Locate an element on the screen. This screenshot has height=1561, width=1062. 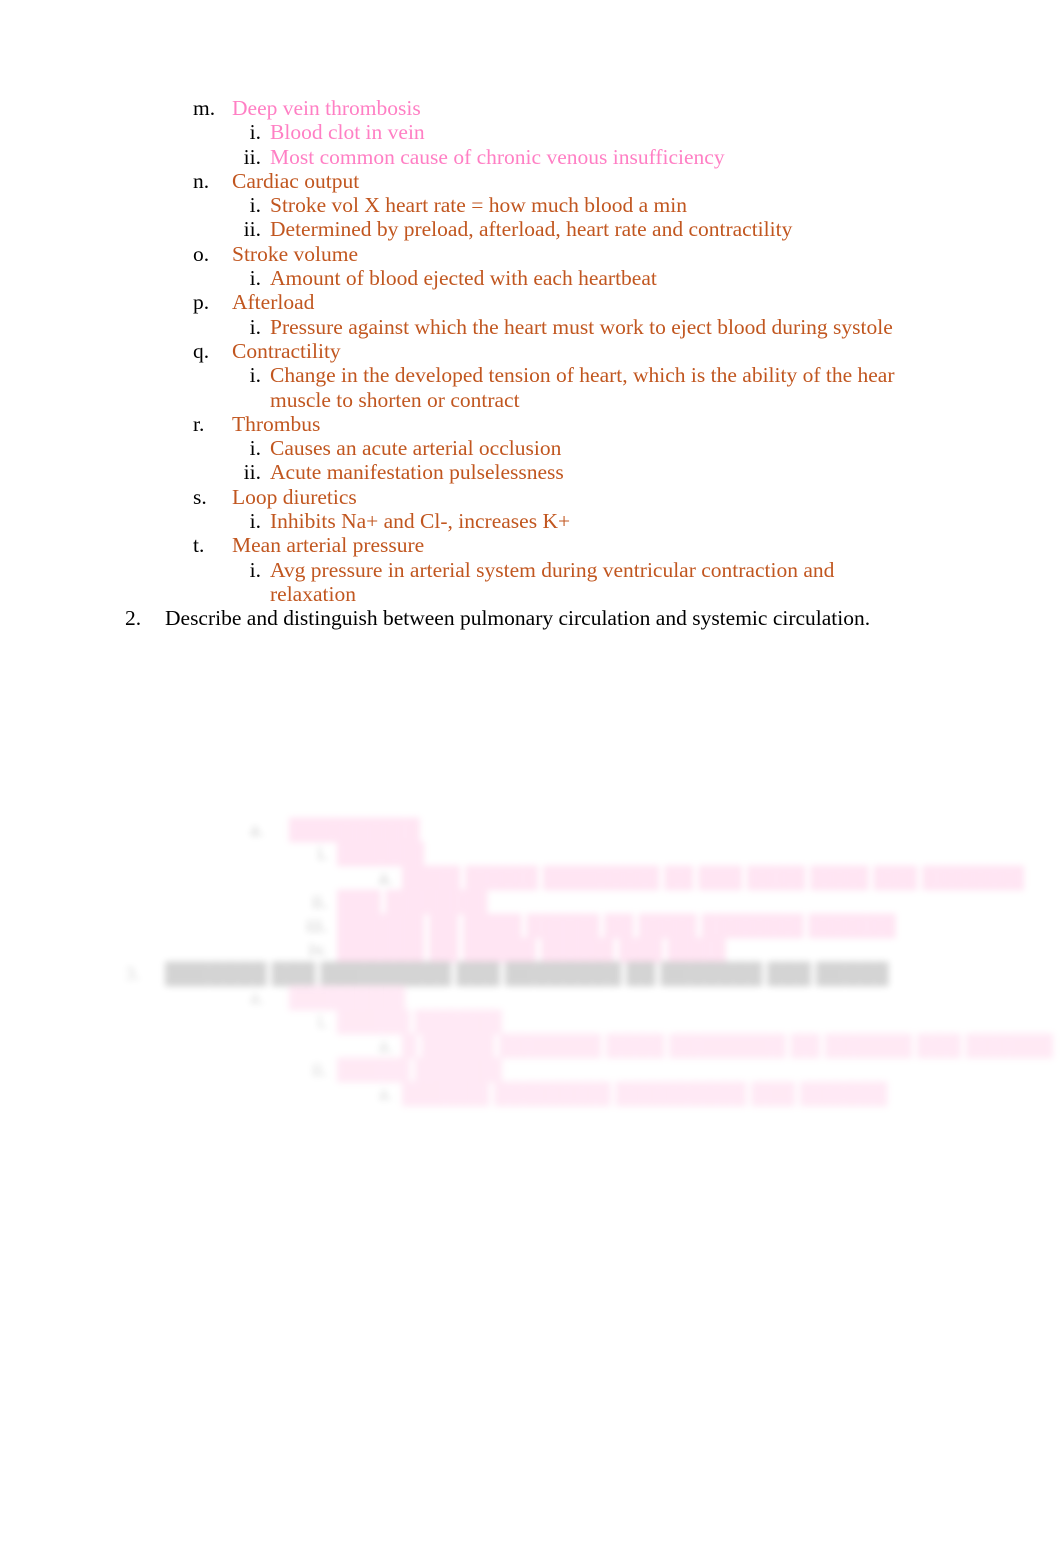
outline-item: p. Afterload is located at coordinates (531, 302).